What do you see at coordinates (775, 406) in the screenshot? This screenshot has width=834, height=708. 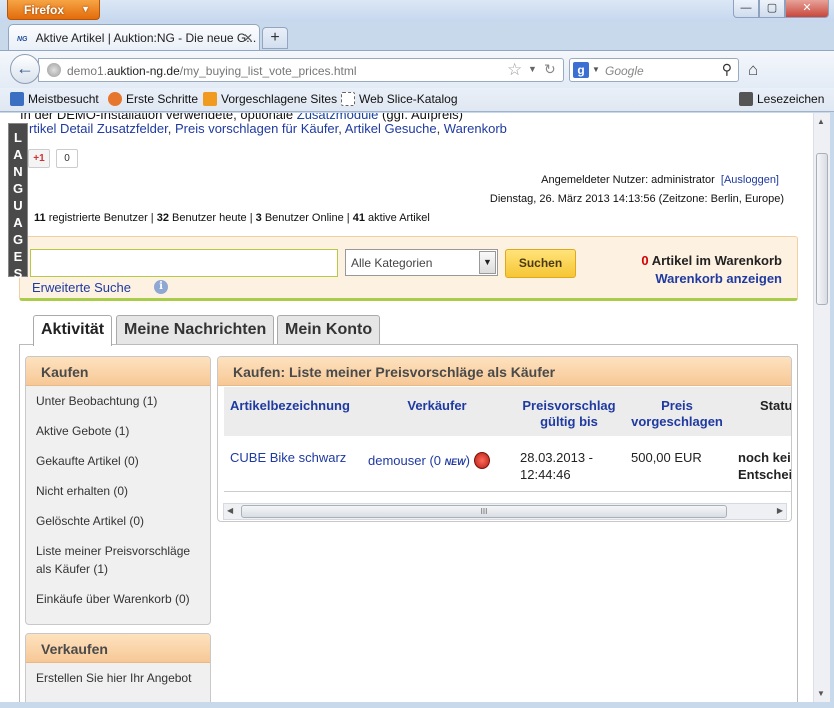 I see `col-status: Status` at bounding box center [775, 406].